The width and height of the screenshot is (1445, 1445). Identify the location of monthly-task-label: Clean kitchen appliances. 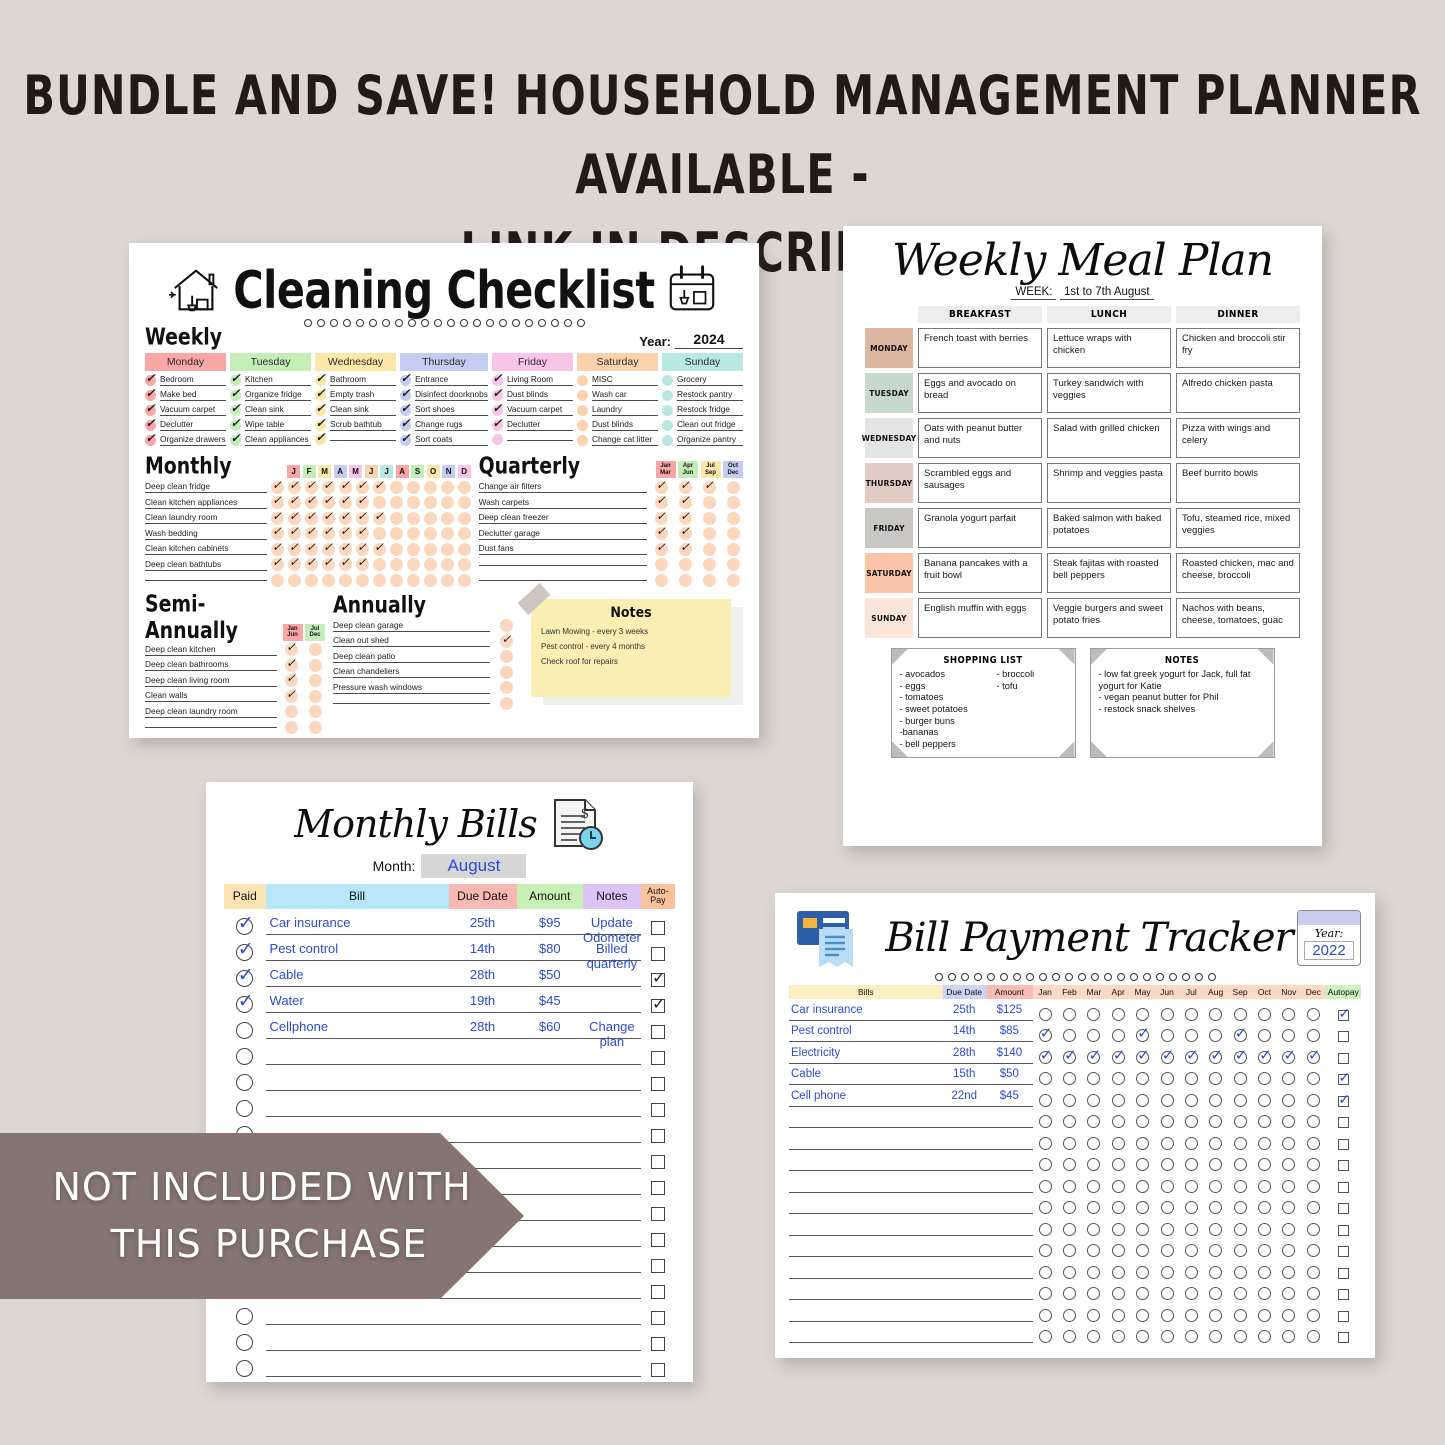
(206, 503).